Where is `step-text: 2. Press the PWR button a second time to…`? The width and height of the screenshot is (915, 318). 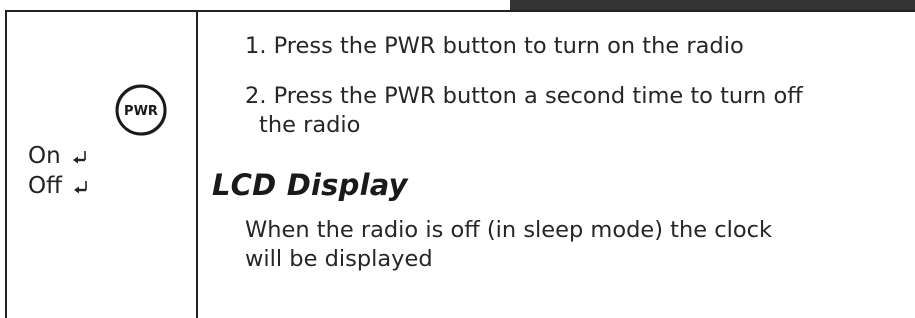 step-text: 2. Press the PWR button a second time to… is located at coordinates (524, 96).